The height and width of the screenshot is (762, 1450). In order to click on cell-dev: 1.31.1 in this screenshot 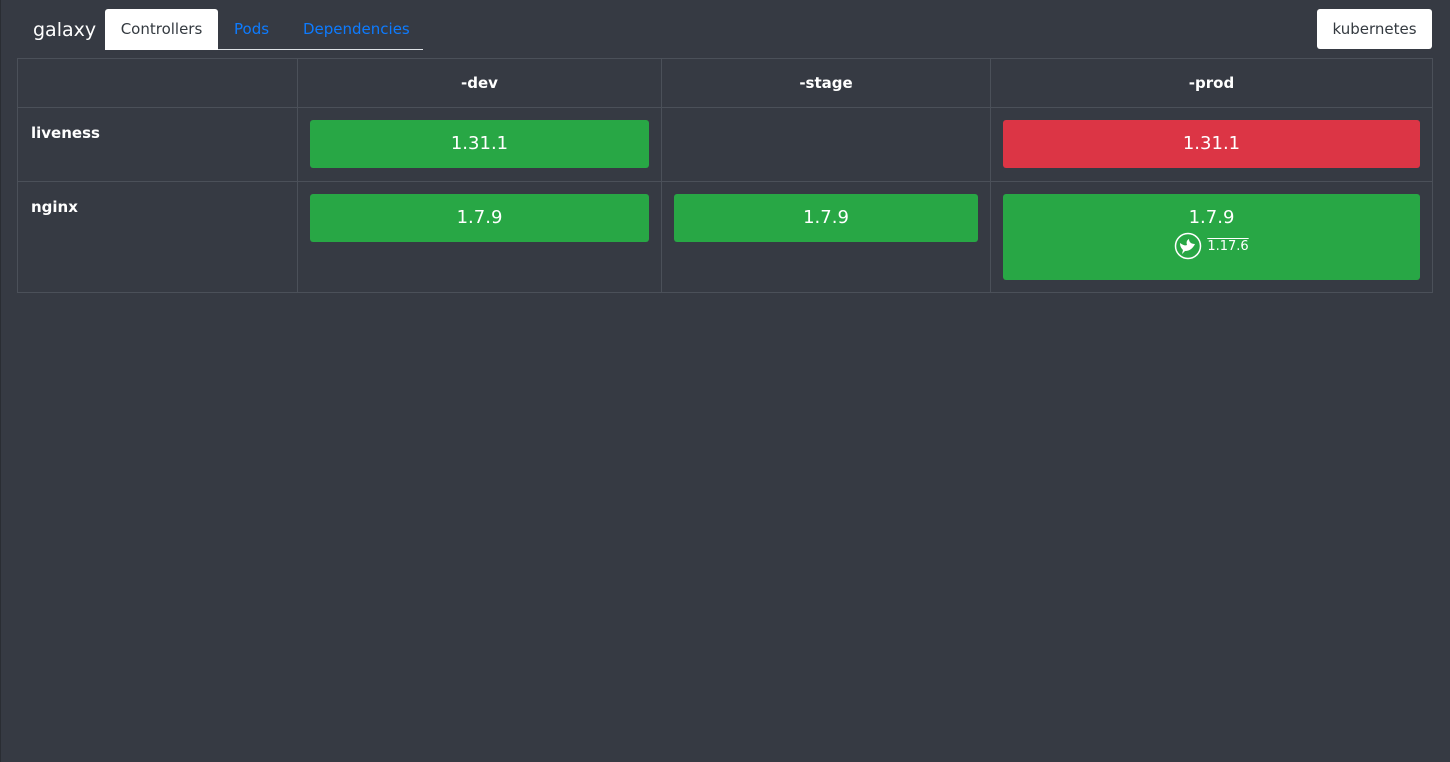, I will do `click(479, 144)`.